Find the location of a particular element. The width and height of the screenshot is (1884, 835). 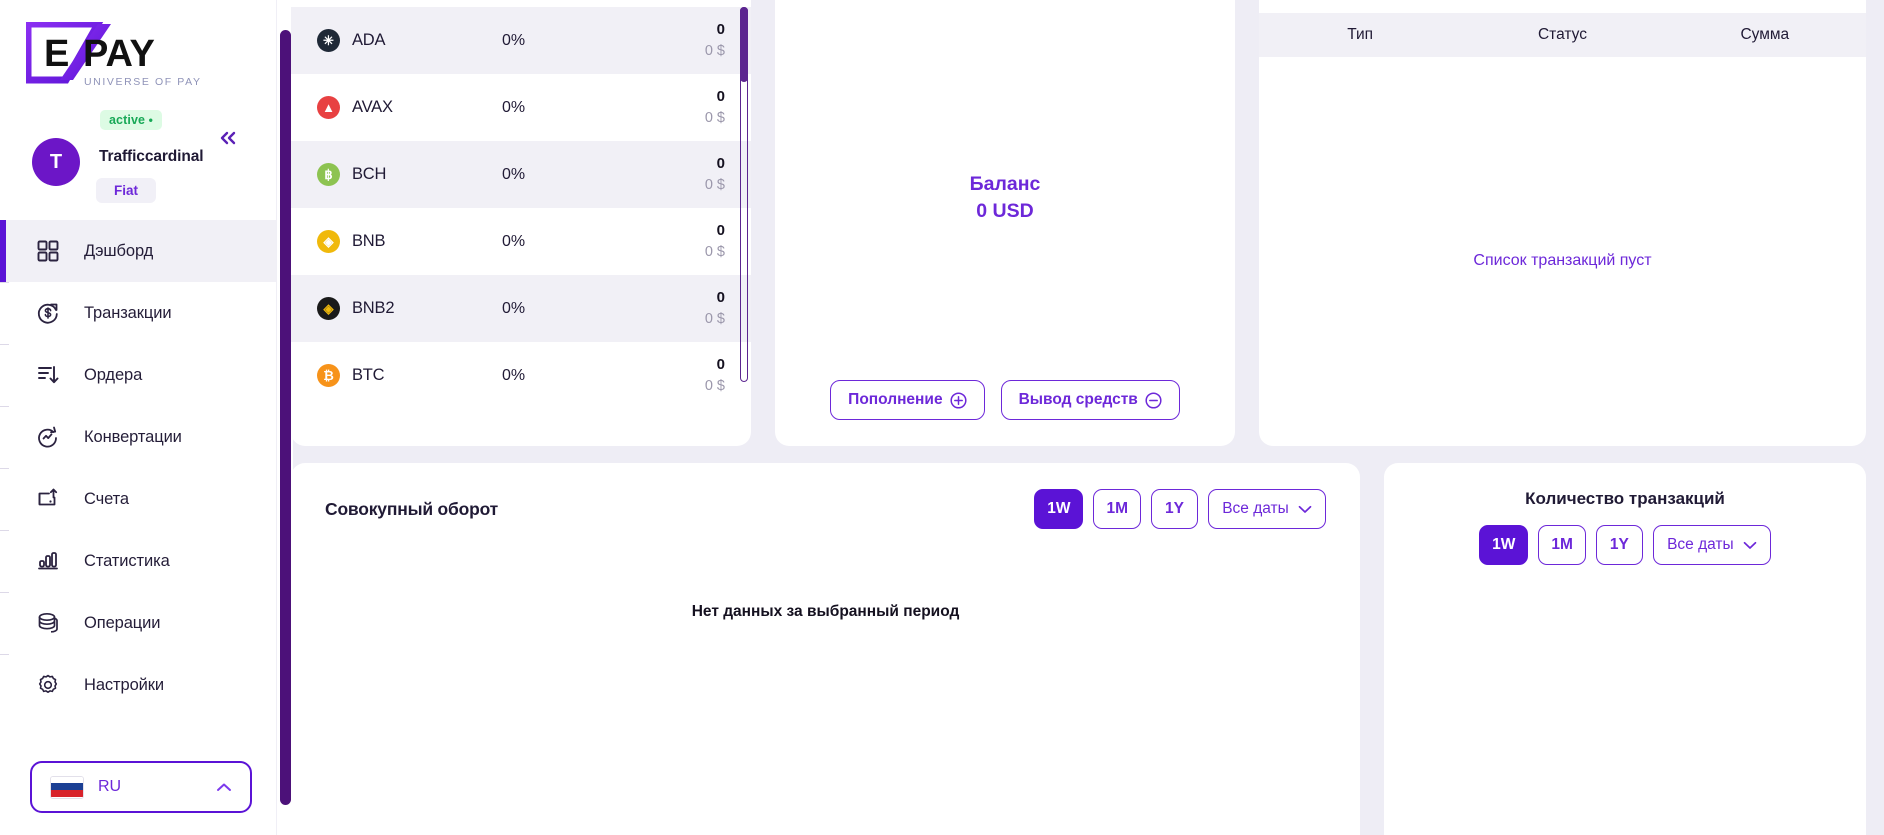

coin-symbol: BNB2 is located at coordinates (373, 308).